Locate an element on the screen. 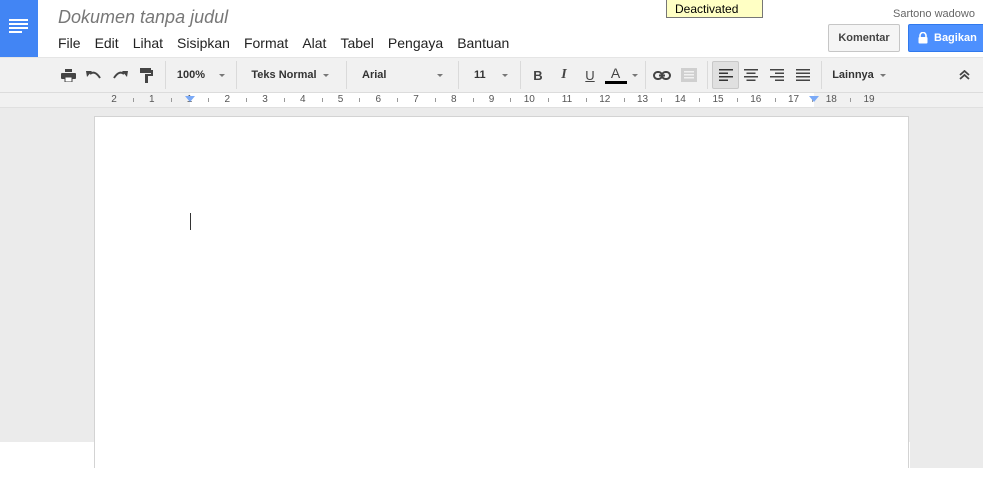 This screenshot has width=983, height=486. text-color-bar is located at coordinates (615, 82).